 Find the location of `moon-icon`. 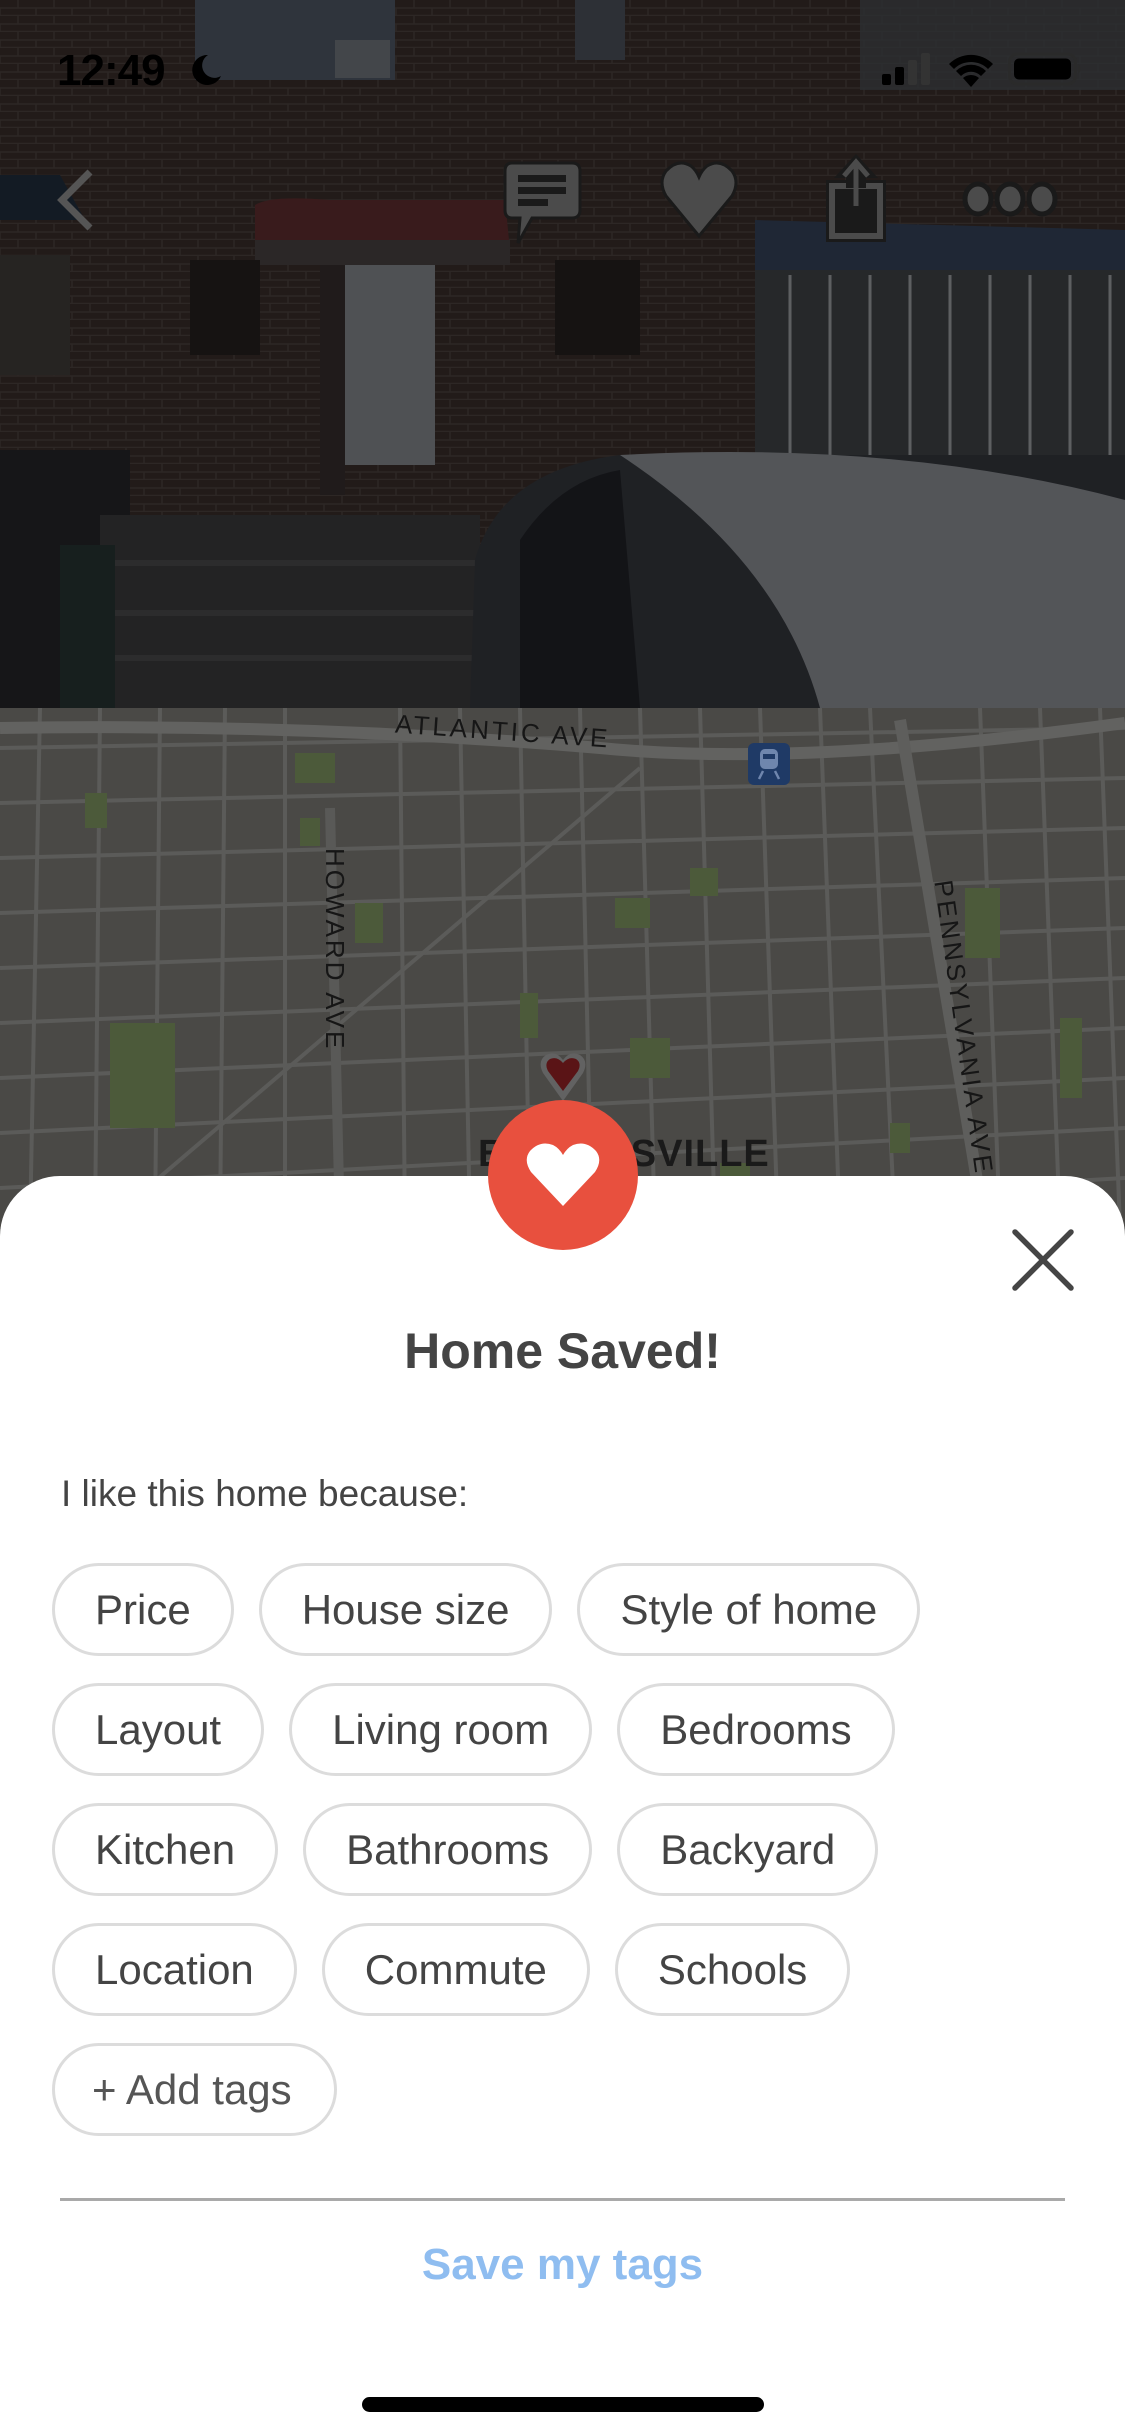

moon-icon is located at coordinates (206, 70).